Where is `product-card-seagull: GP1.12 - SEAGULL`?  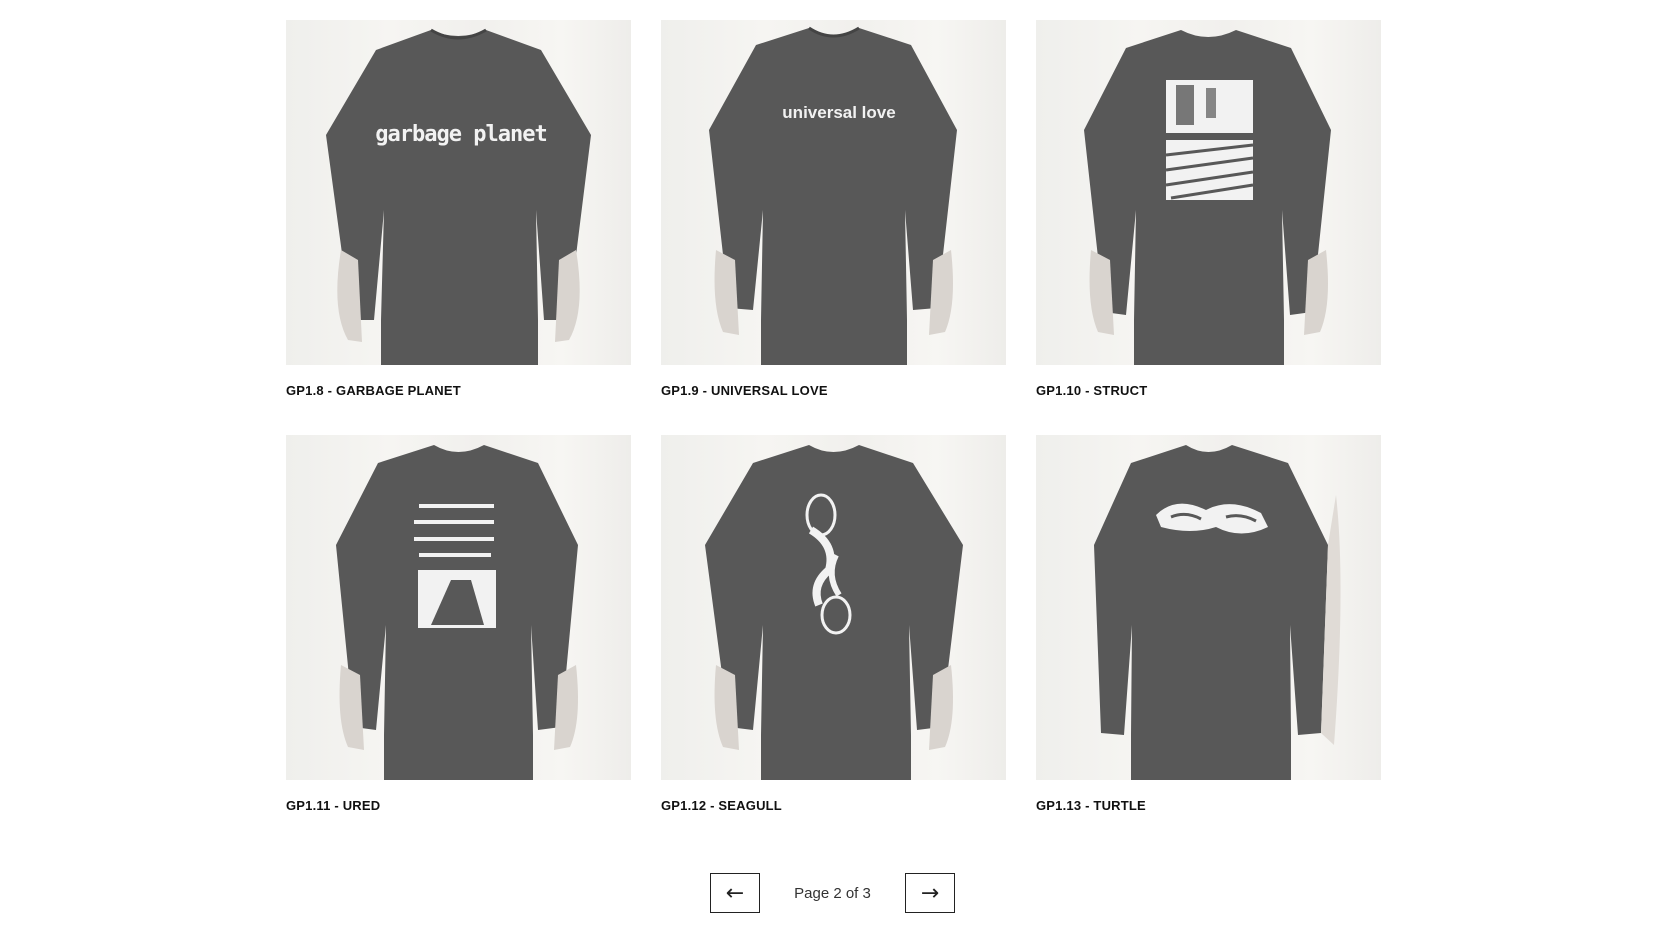
product-card-seagull: GP1.12 - SEAGULL is located at coordinates (833, 642).